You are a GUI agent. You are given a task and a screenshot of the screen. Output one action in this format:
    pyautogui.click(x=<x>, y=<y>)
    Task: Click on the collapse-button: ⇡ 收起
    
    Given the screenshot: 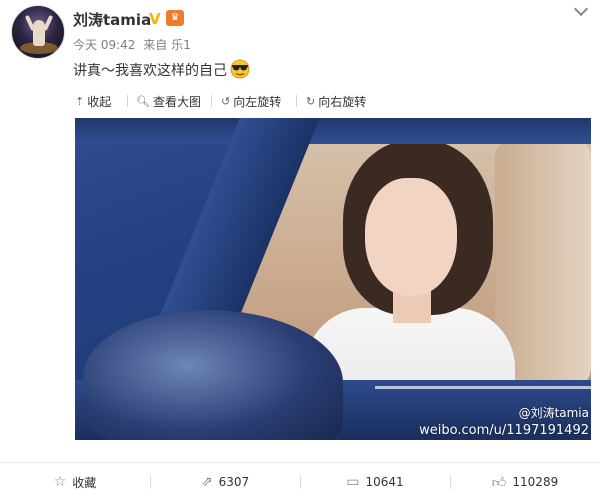 What is the action you would take?
    pyautogui.click(x=93, y=101)
    